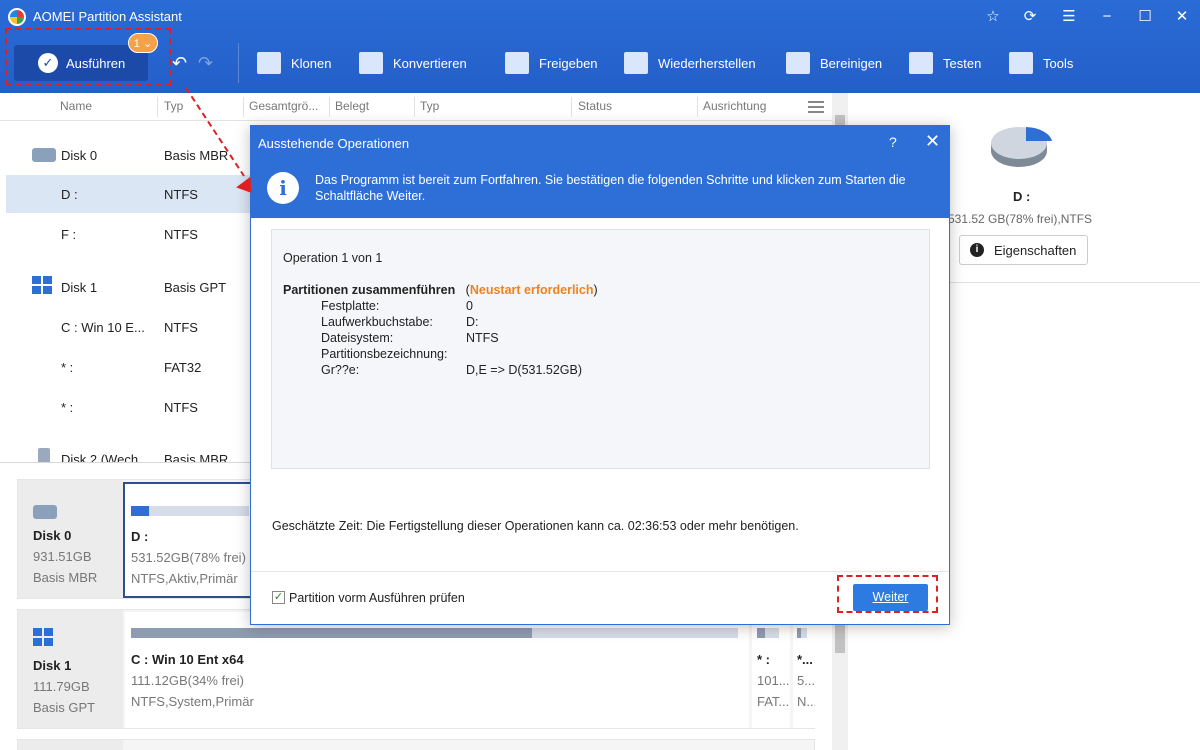 The width and height of the screenshot is (1200, 750). I want to click on partition-name: D :, so click(140, 536).